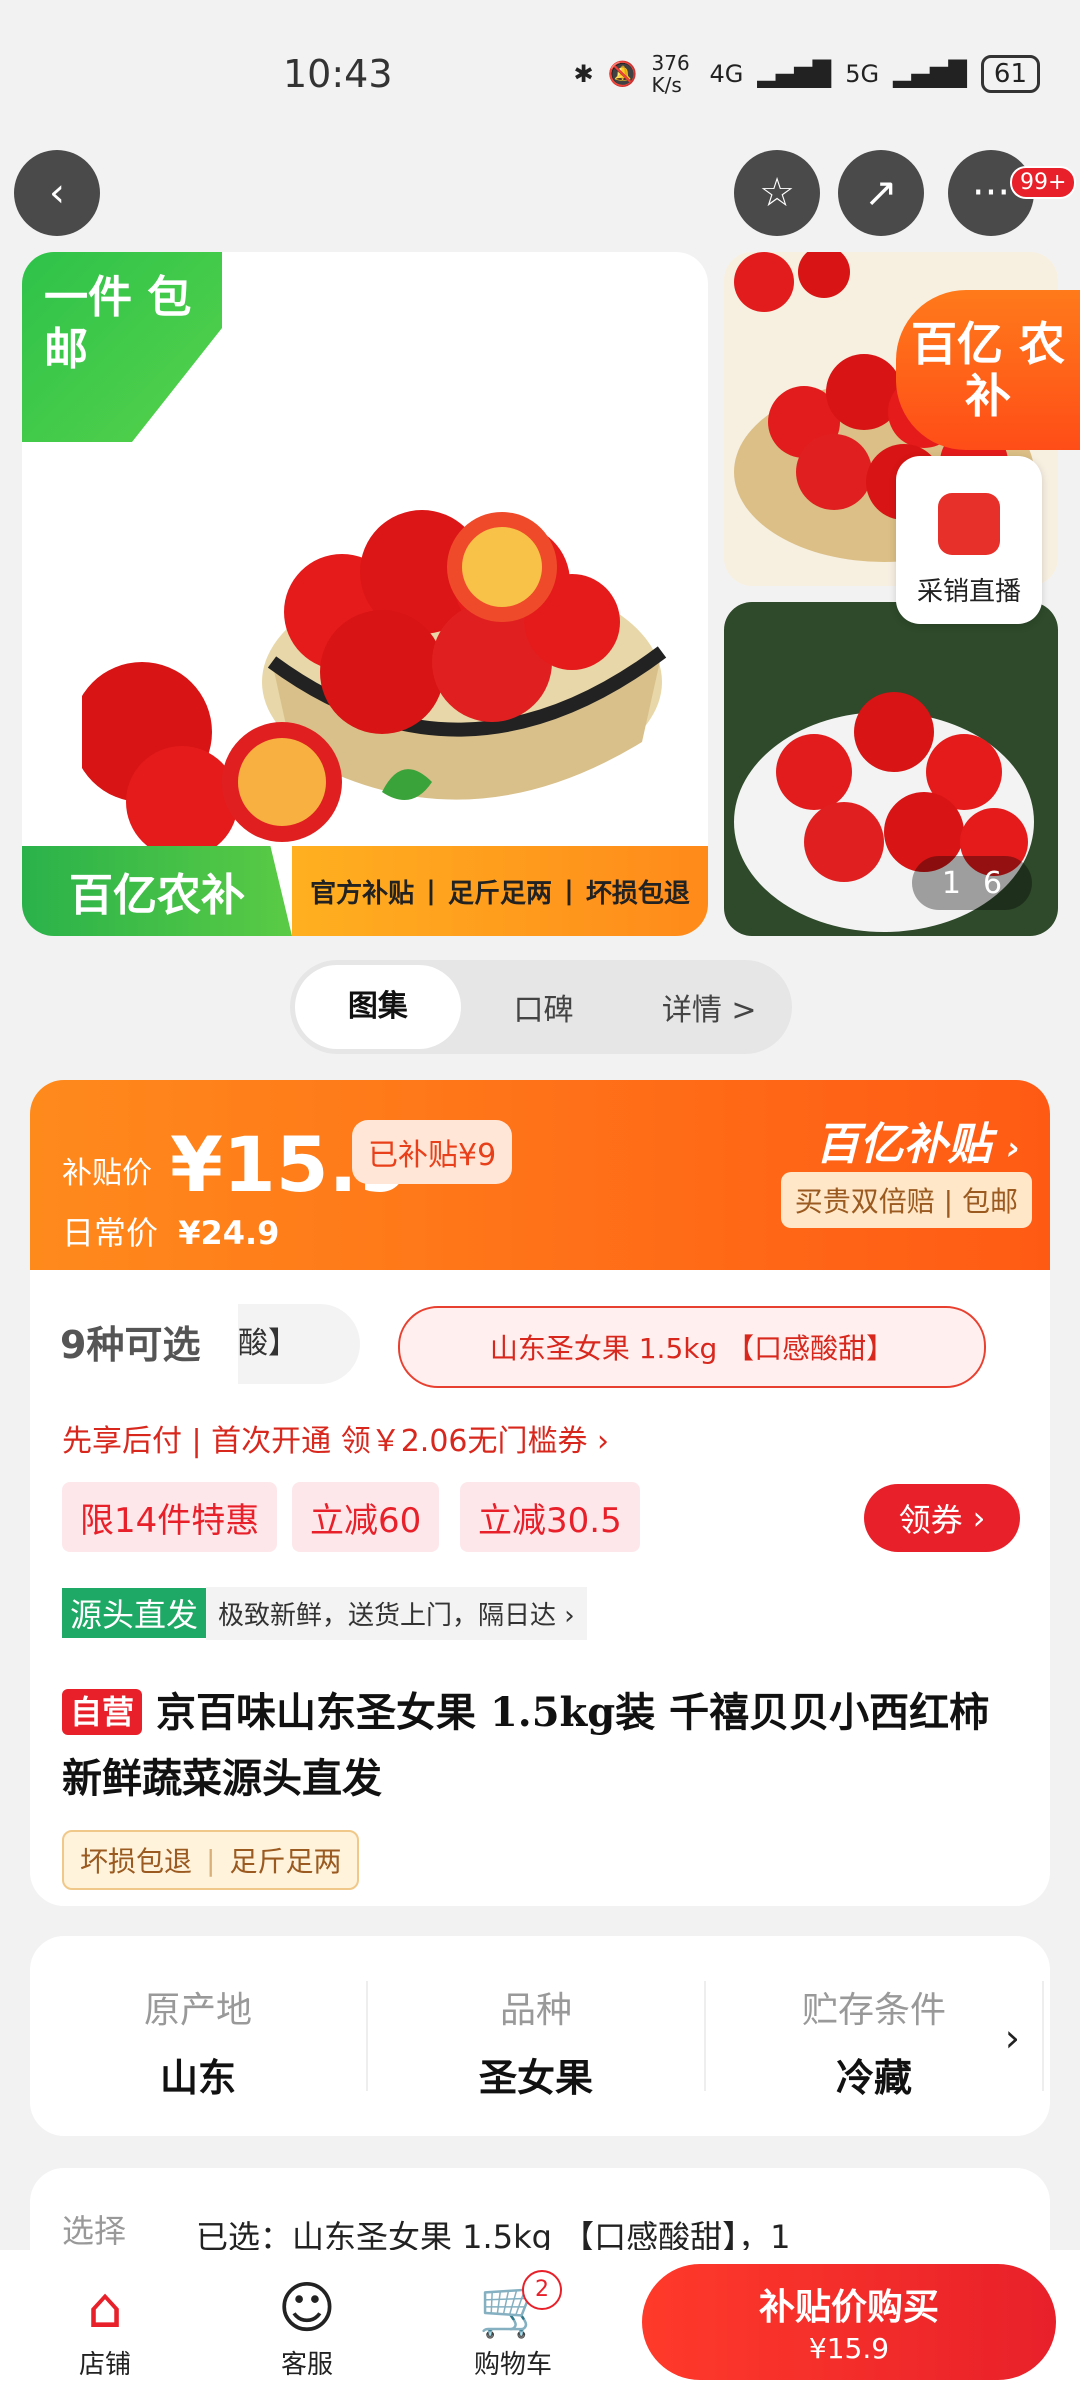  I want to click on bottom-action-bar: ⌂ 店铺 ☺ 客服 🛒 2 购物车 补贴价购买 ¥15.9, so click(540, 2325).